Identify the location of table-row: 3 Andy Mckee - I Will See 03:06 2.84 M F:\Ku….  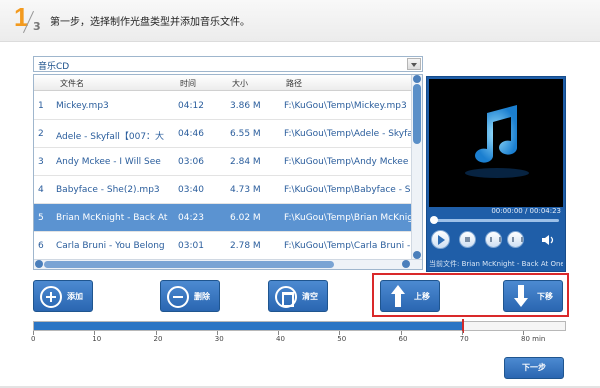
(223, 162).